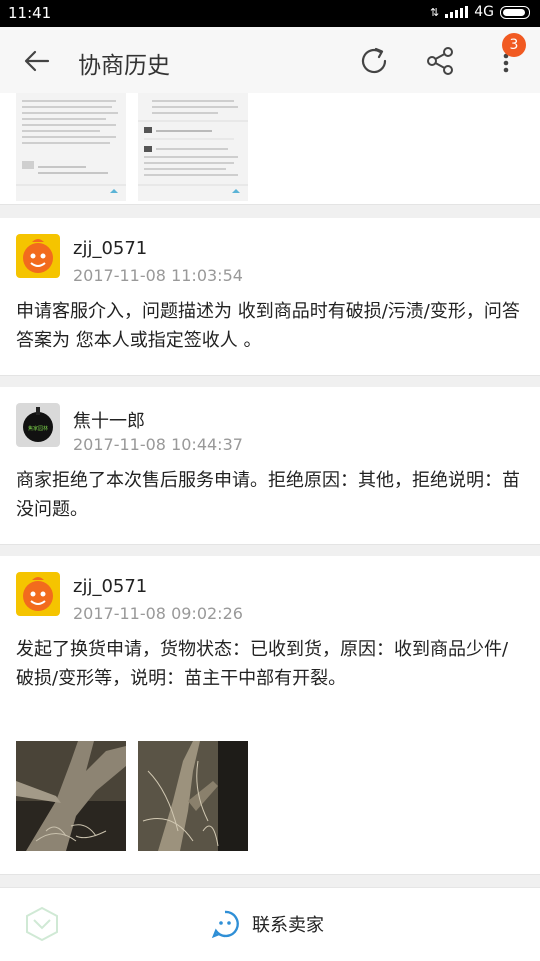  I want to click on entry-message: 商家拒绝了本次售后服务申请。拒绝原因：其他，拒绝说明：苗没问题。, so click(268, 495).